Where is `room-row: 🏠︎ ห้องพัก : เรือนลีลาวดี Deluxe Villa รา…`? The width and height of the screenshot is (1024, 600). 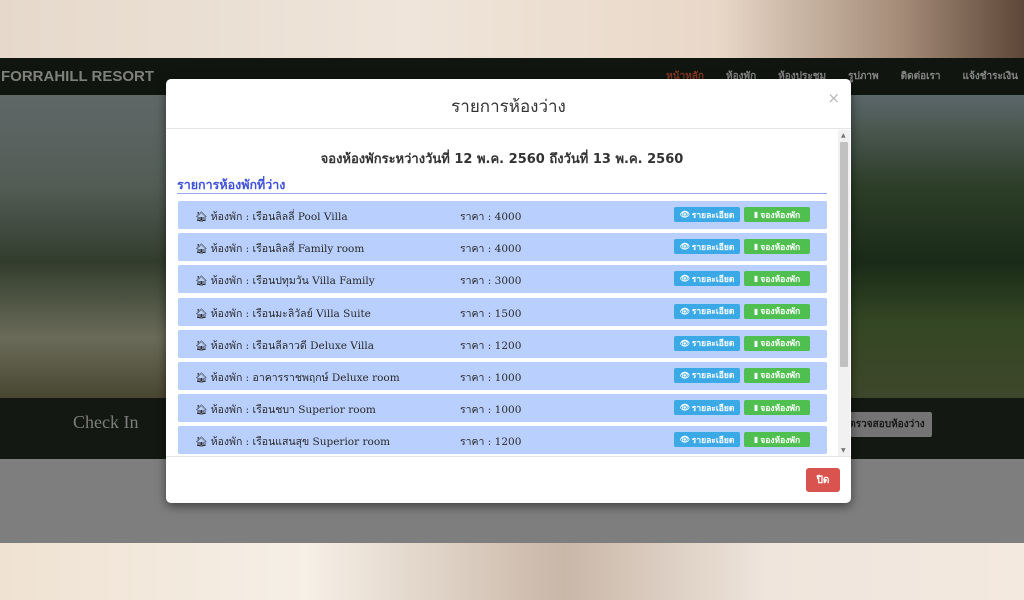
room-row: 🏠︎ ห้องพัก : เรือนลีลาวดี Deluxe Villa รา… is located at coordinates (502, 343).